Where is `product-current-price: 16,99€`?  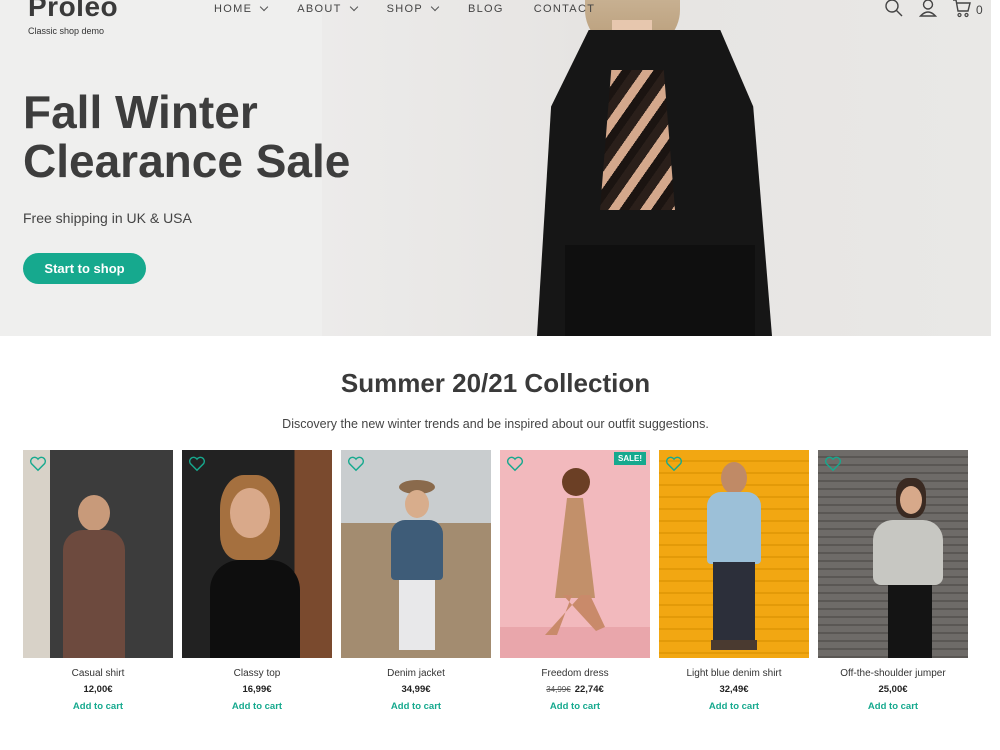 product-current-price: 16,99€ is located at coordinates (257, 689).